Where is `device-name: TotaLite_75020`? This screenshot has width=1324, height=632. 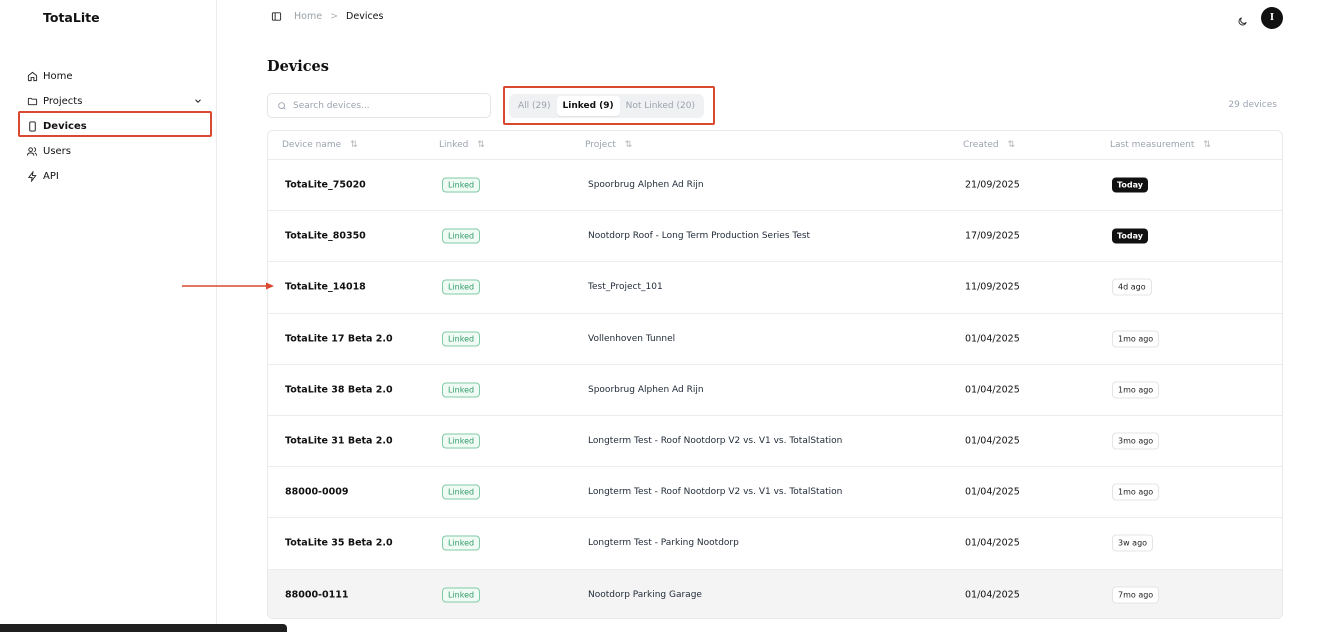
device-name: TotaLite_75020 is located at coordinates (325, 185).